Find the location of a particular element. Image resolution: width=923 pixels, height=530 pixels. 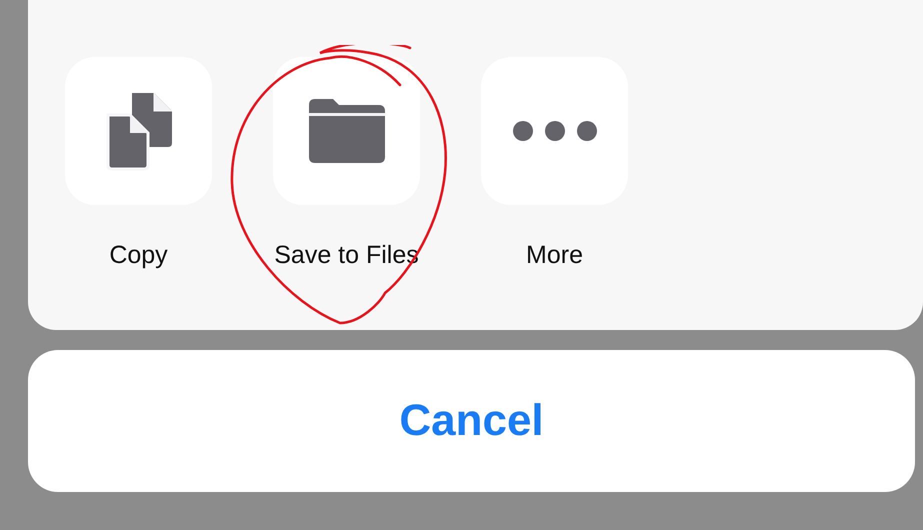

folder-icon is located at coordinates (346, 131).